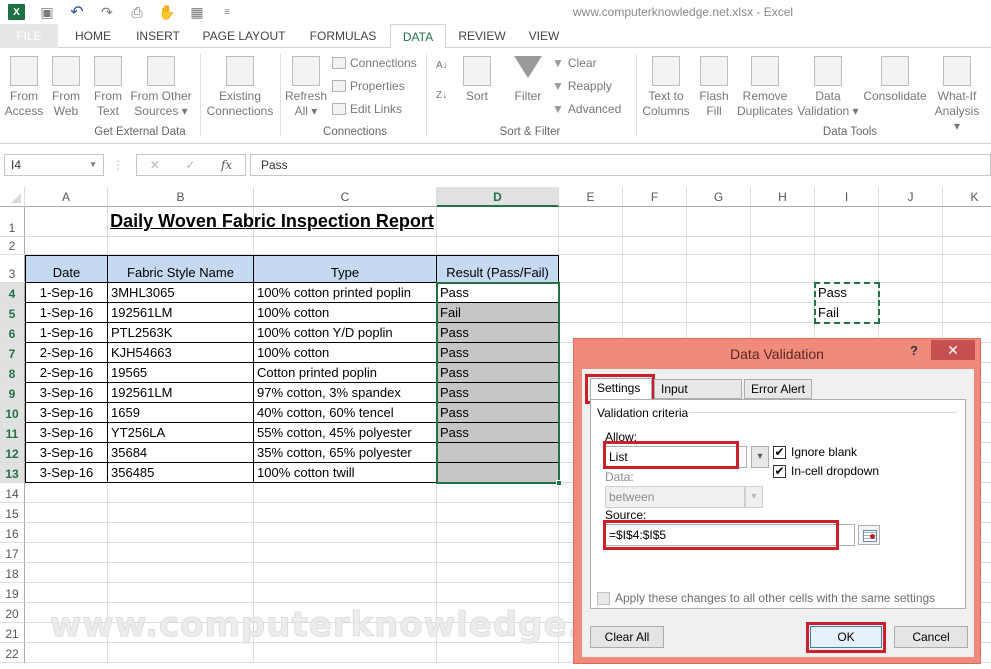  I want to click on apply-all-checkbox, so click(603, 598).